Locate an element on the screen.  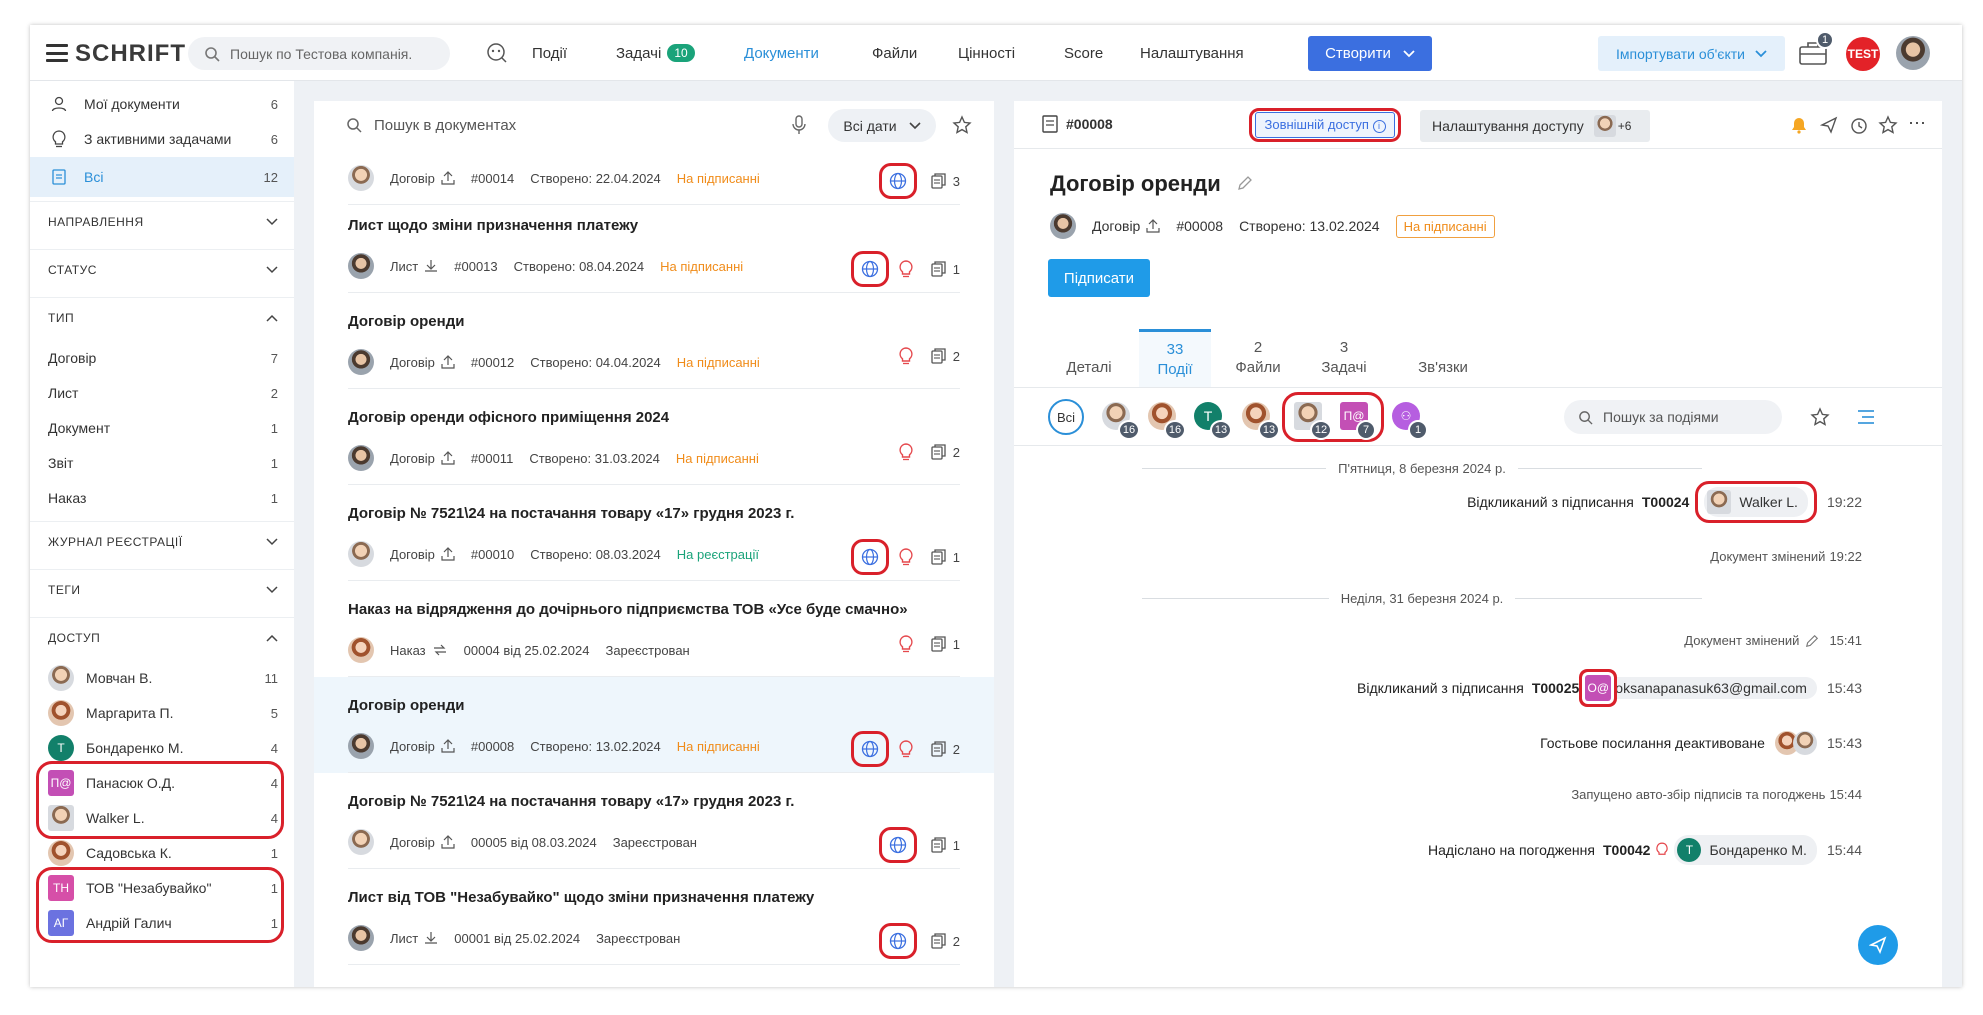
nav-values-label: Цінності is located at coordinates (987, 53).